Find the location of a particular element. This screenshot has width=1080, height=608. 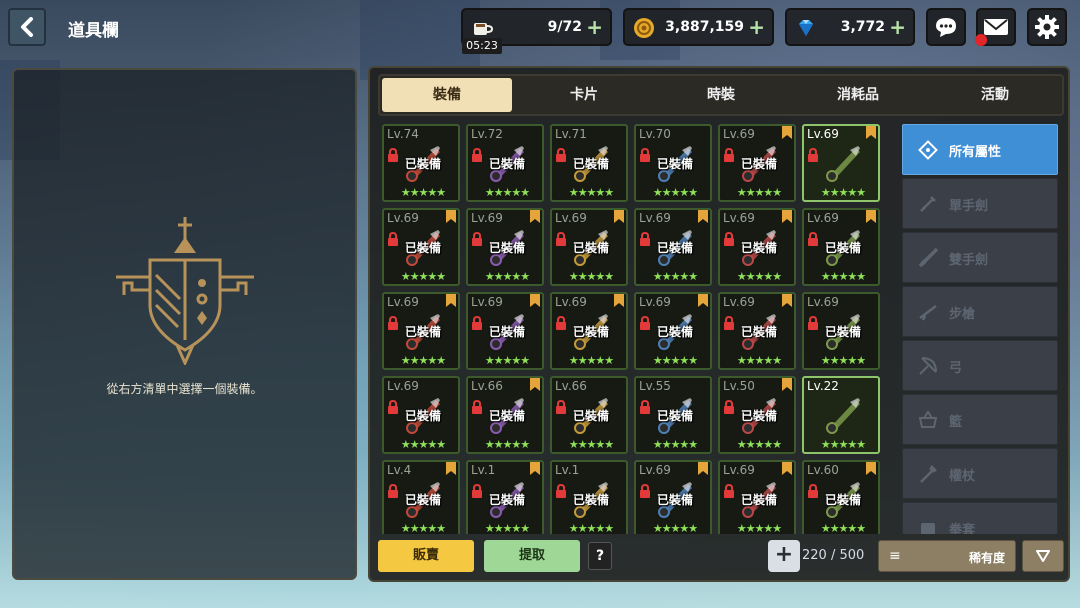

expand-capacity-button: + is located at coordinates (784, 556).